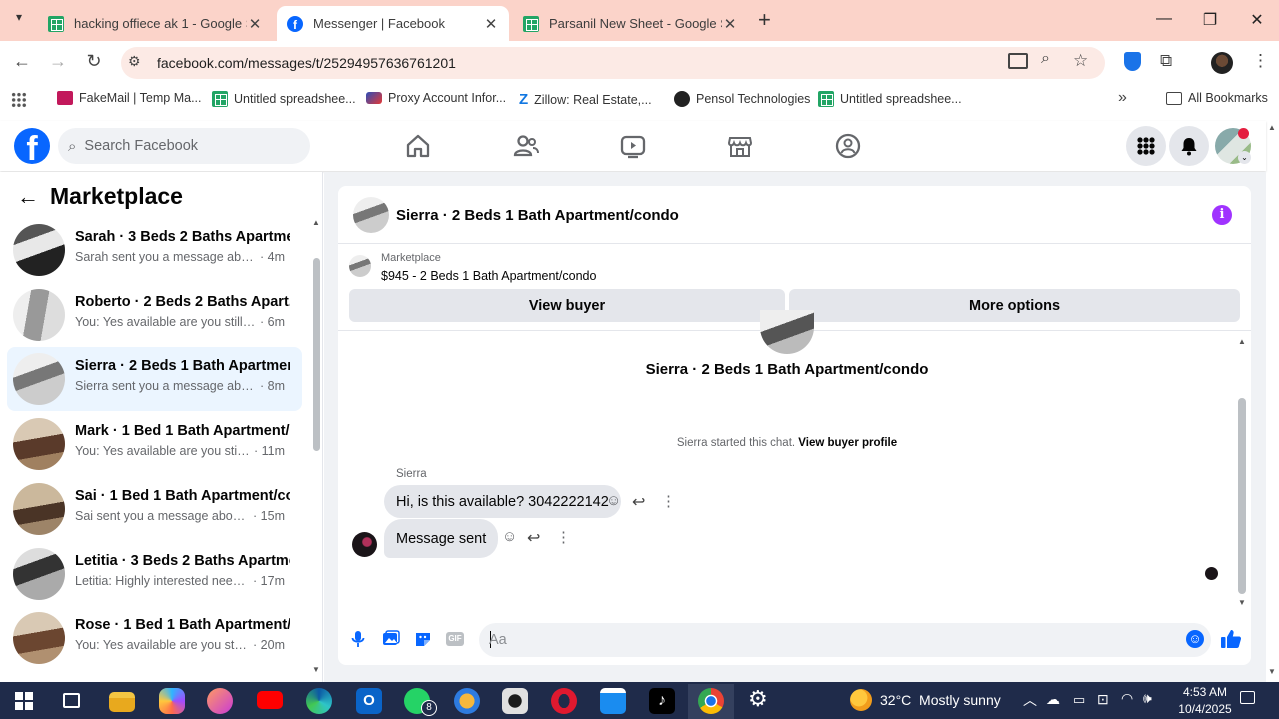 The width and height of the screenshot is (1279, 719). What do you see at coordinates (1164, 19) in the screenshot?
I see `minimize-icon: —` at bounding box center [1164, 19].